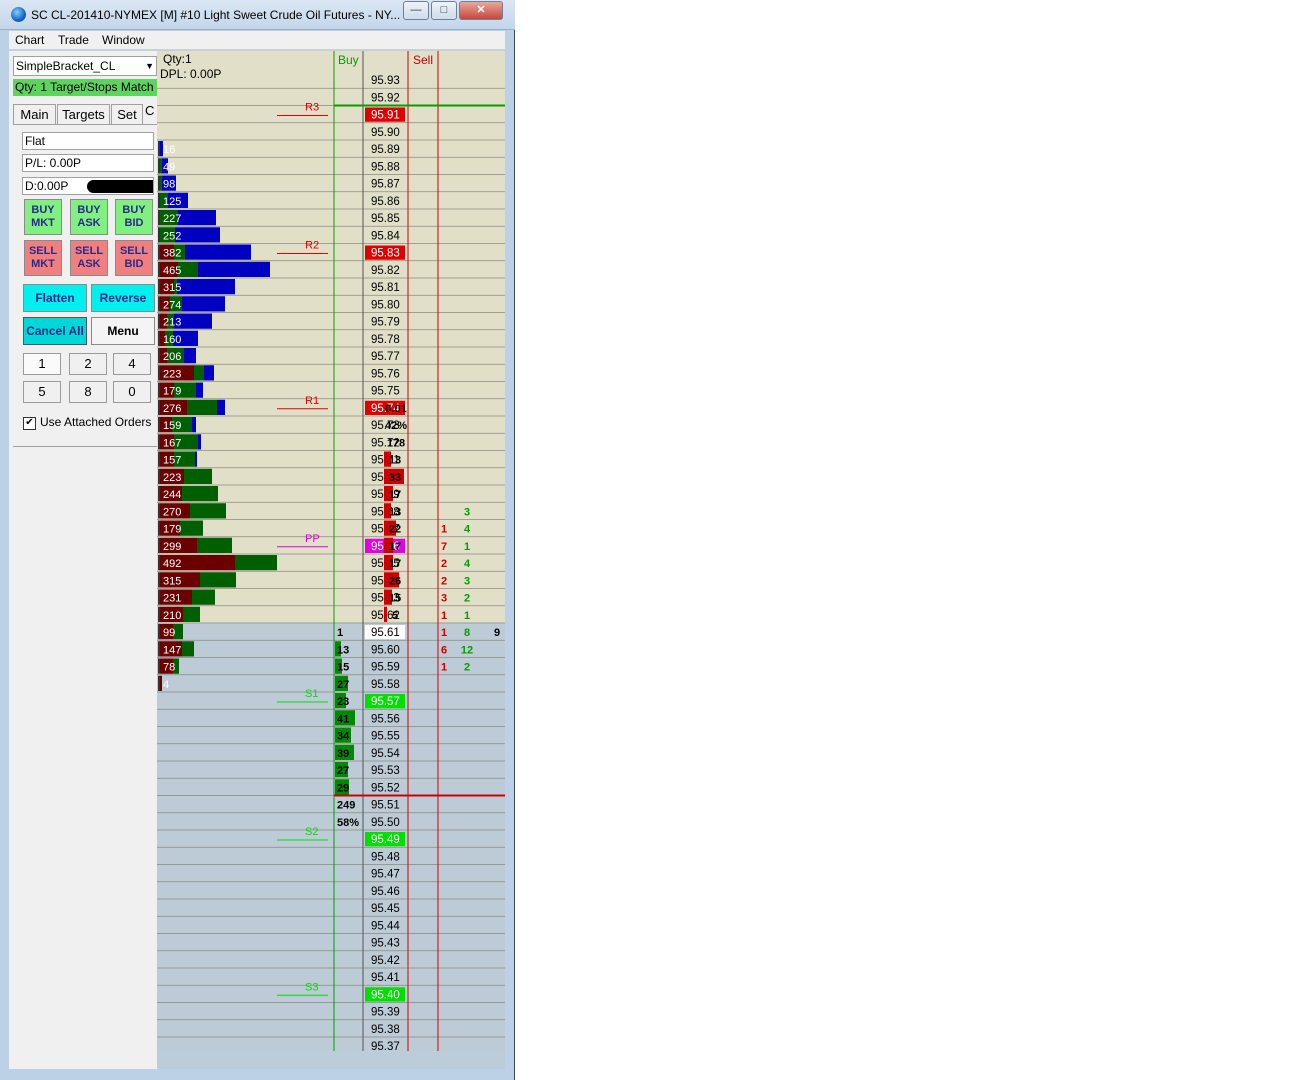 The width and height of the screenshot is (1300, 1080). Describe the element at coordinates (385, 788) in the screenshot. I see `price-label: 95.52` at that location.